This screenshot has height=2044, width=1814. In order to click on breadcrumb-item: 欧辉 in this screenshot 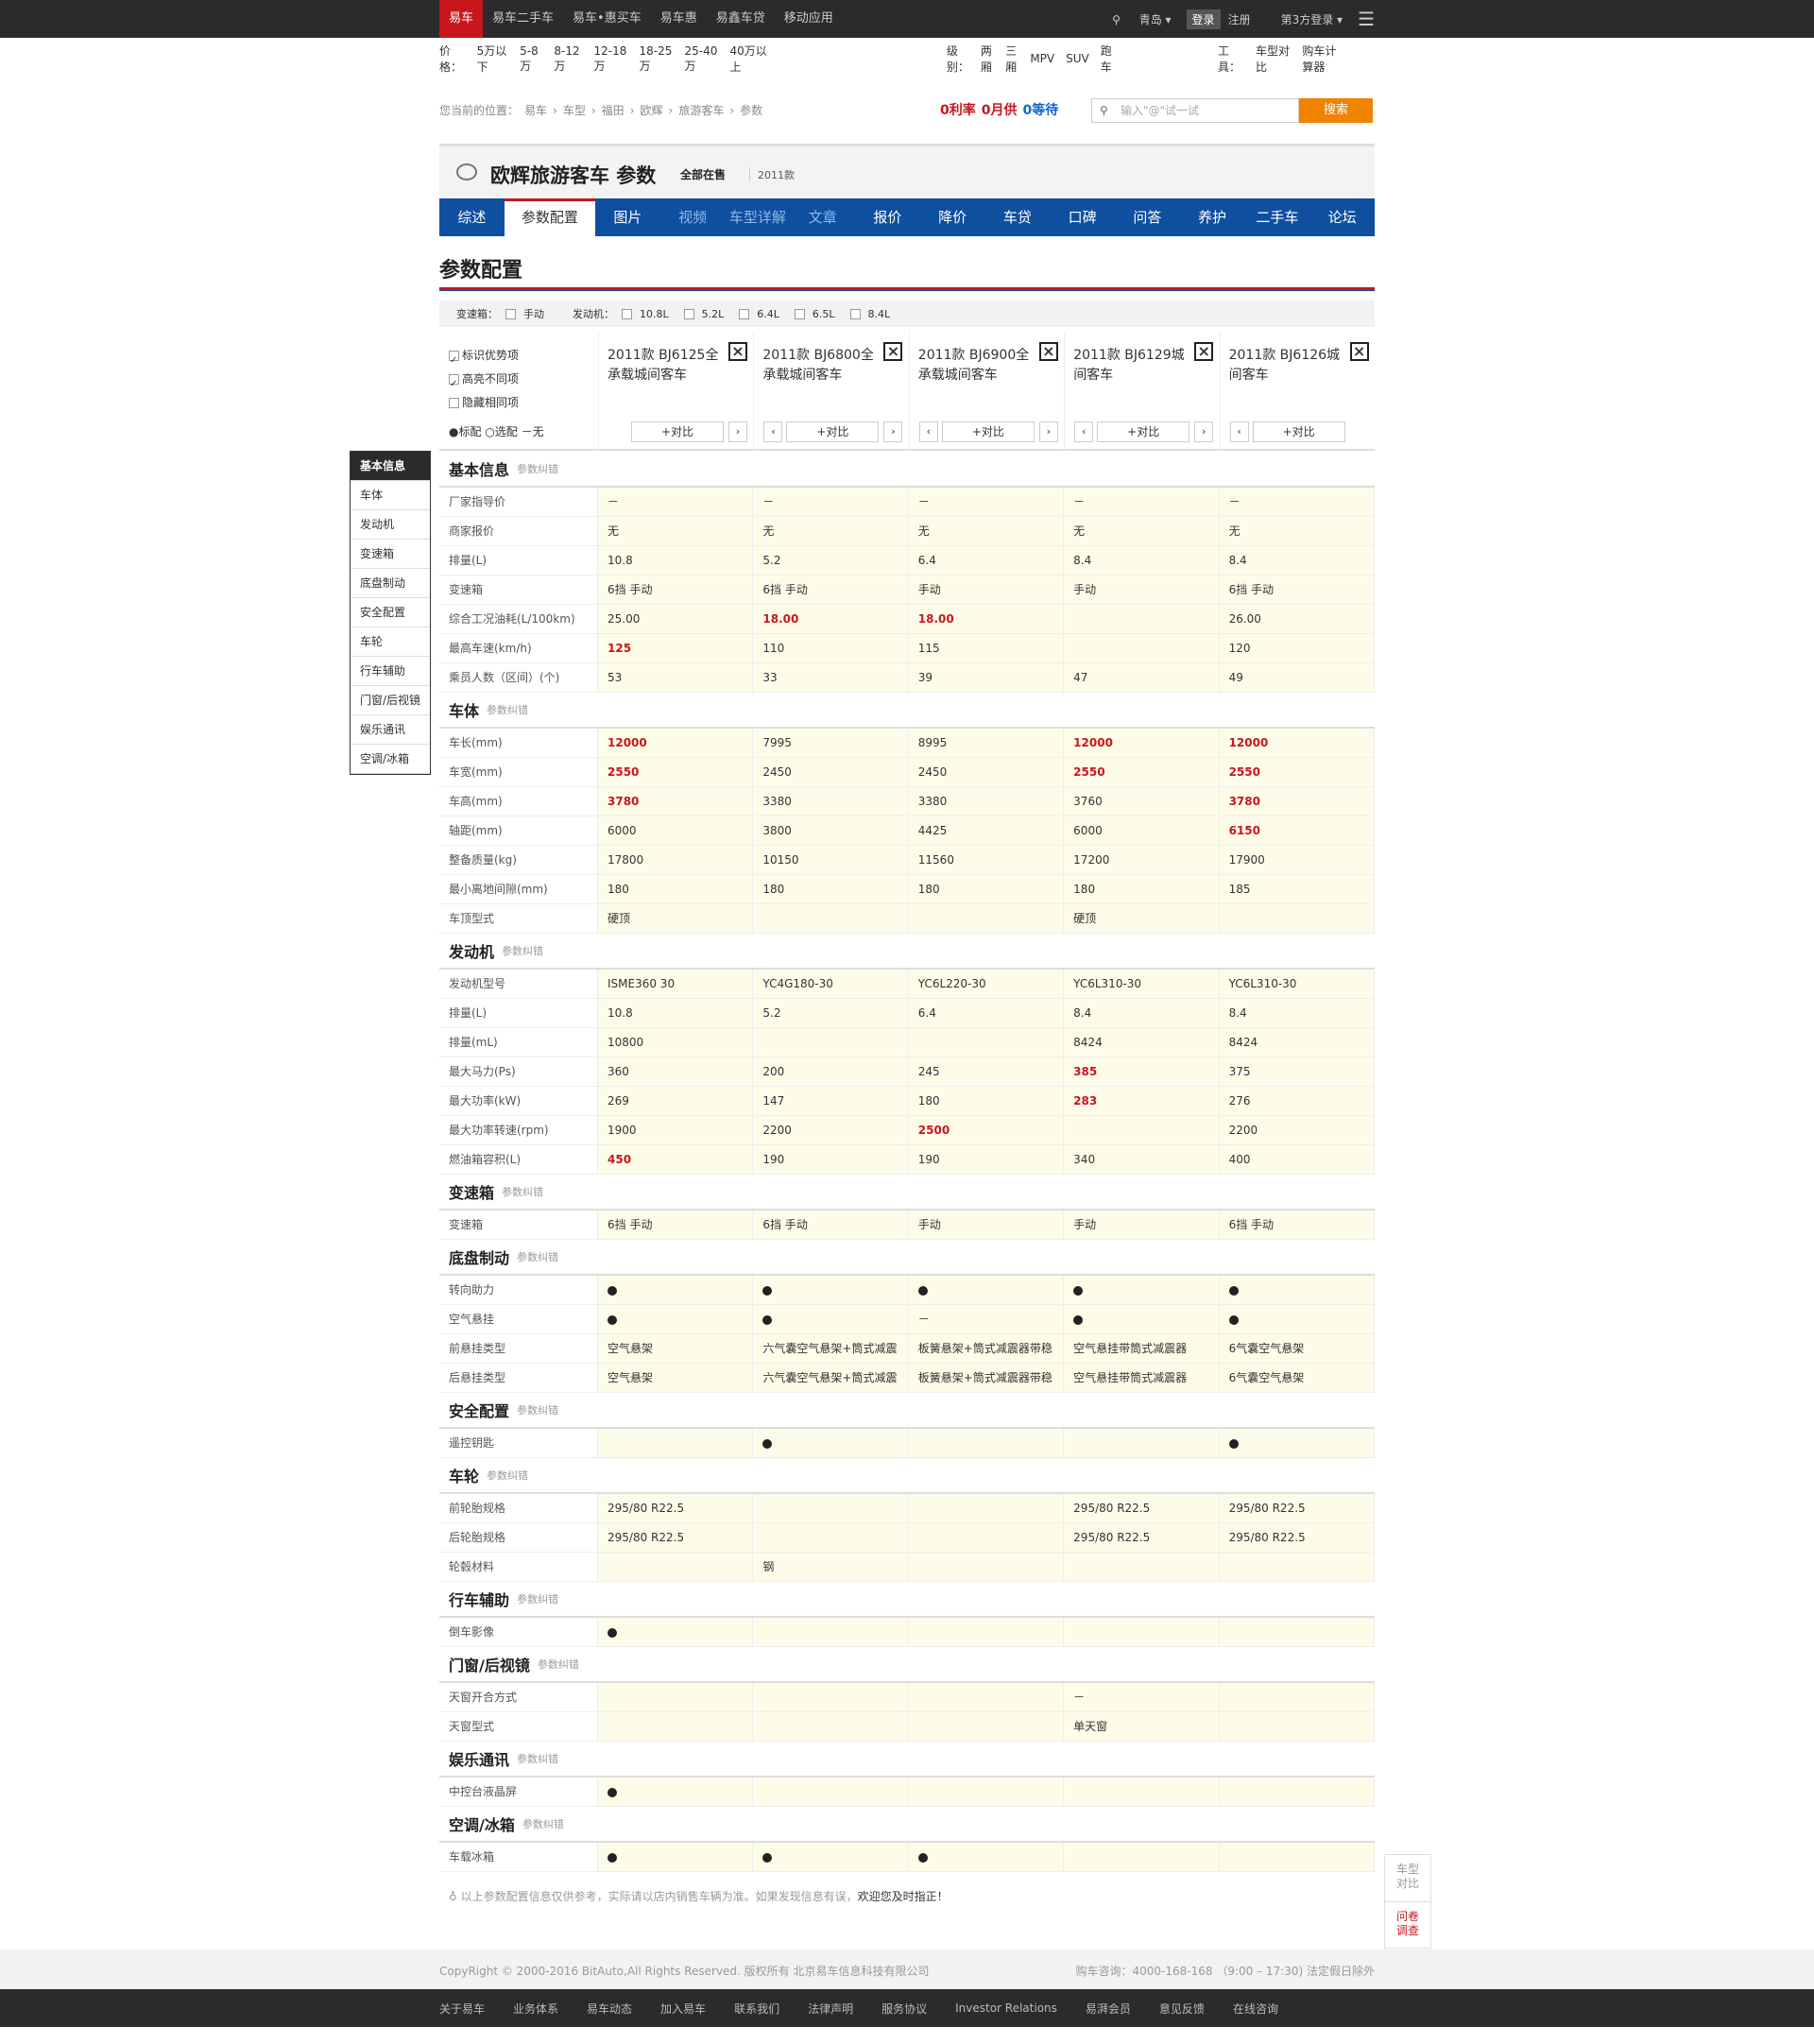, I will do `click(652, 110)`.